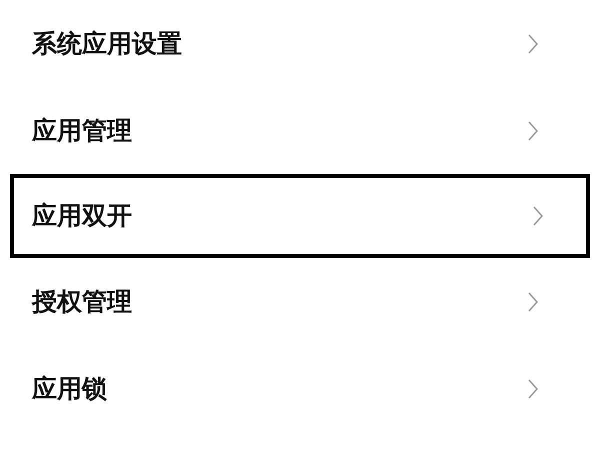 This screenshot has height=450, width=600. Describe the element at coordinates (82, 302) in the screenshot. I see `item-label: 授权管理` at that location.